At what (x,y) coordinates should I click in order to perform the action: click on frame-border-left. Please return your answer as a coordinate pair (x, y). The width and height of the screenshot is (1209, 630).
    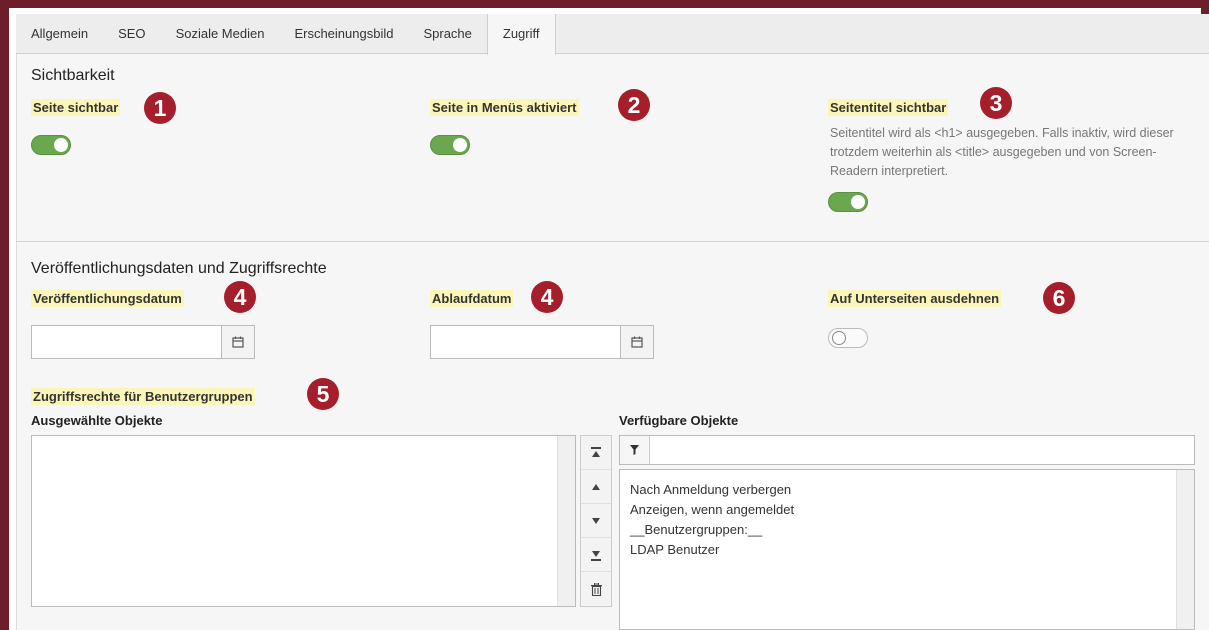
    Looking at the image, I should click on (4, 315).